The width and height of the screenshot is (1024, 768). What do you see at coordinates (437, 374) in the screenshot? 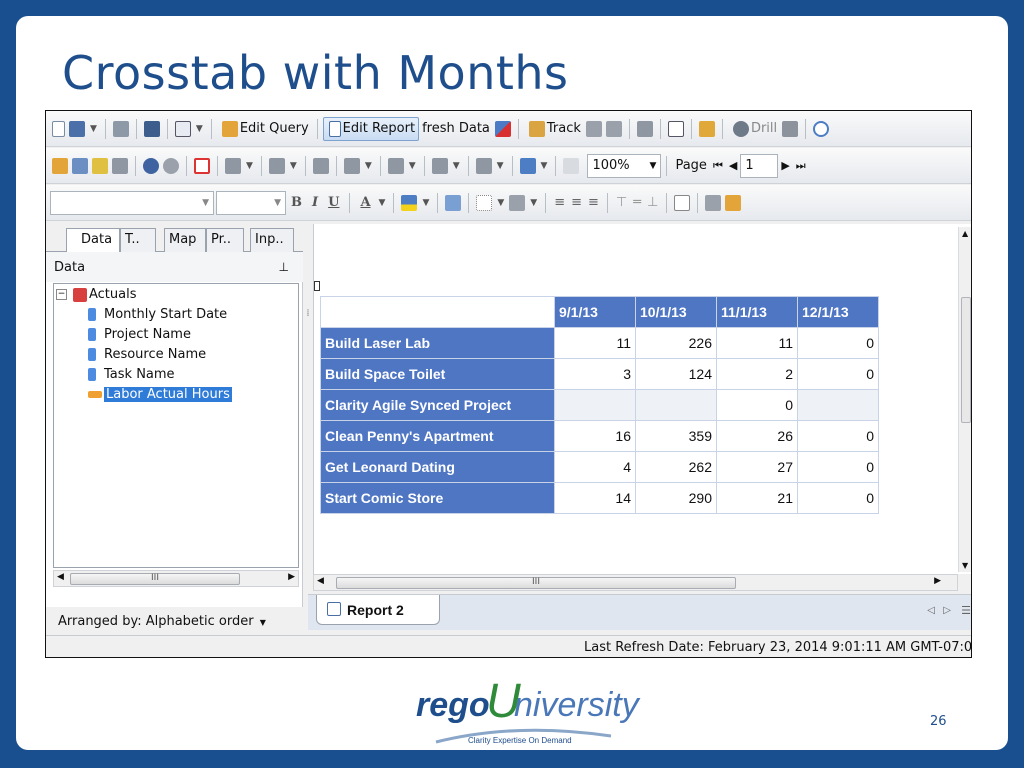
I see `row-header-cell: Build Space Toilet` at bounding box center [437, 374].